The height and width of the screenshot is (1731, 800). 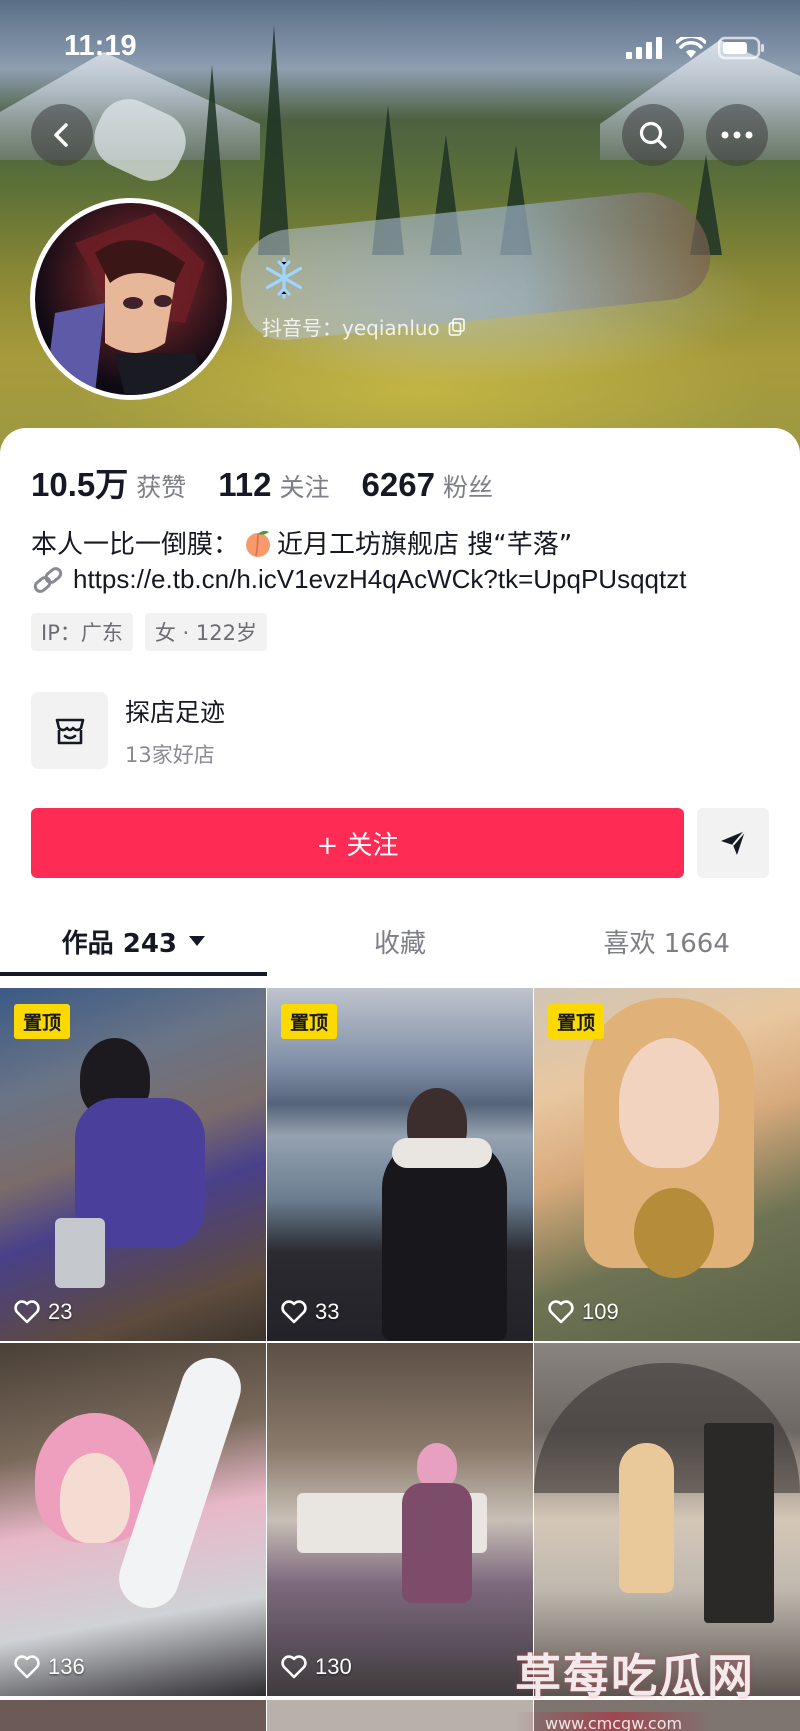 I want to click on bio-suffix: 近月工坊旗舰店 搜“芊落”, so click(x=425, y=545).